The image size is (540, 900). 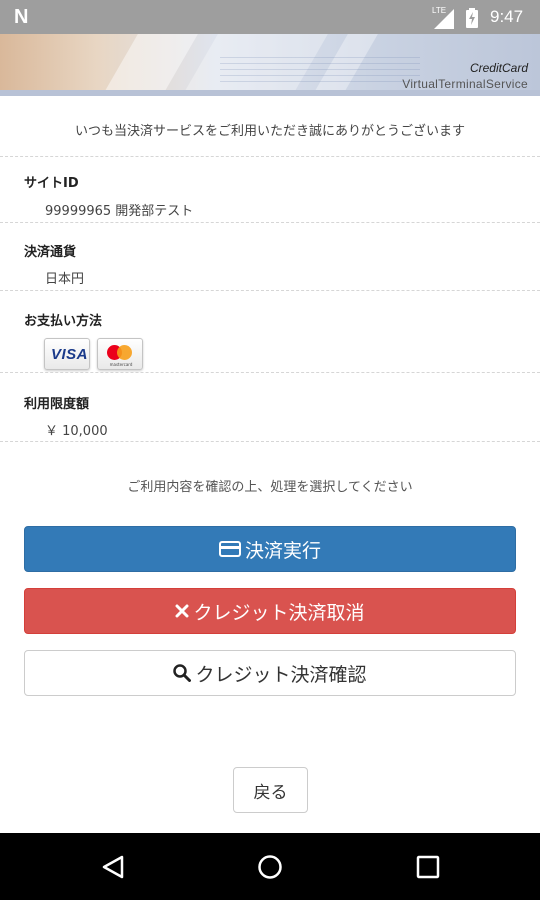 I want to click on cancel-payment-button: クレジット決済取消, so click(x=270, y=611).